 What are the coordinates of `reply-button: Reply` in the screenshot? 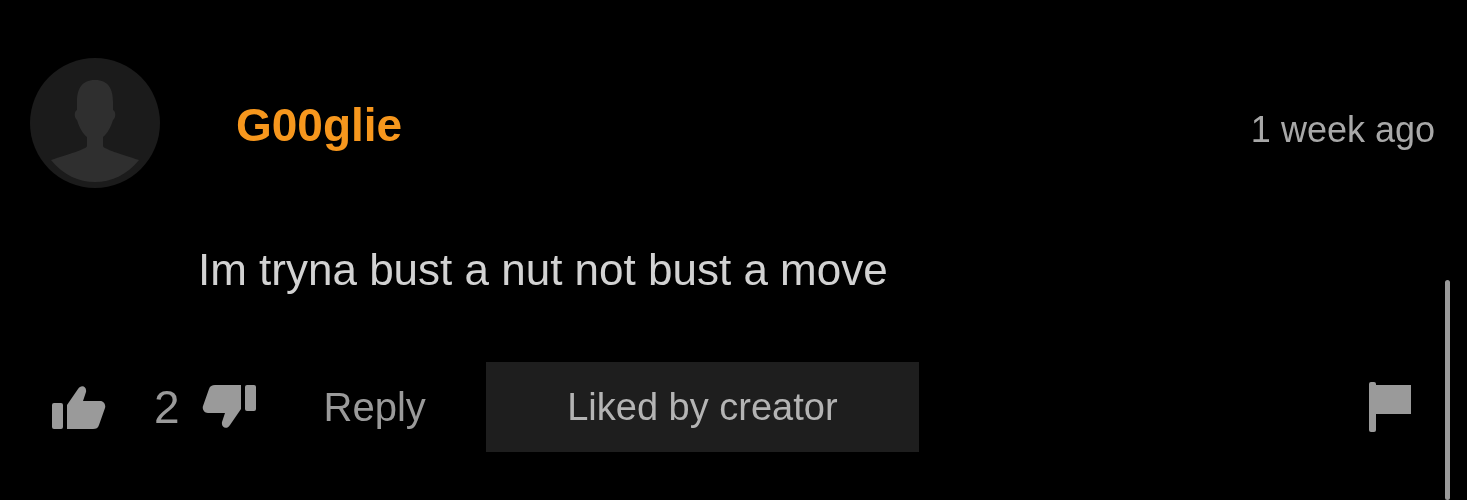 It's located at (374, 407).